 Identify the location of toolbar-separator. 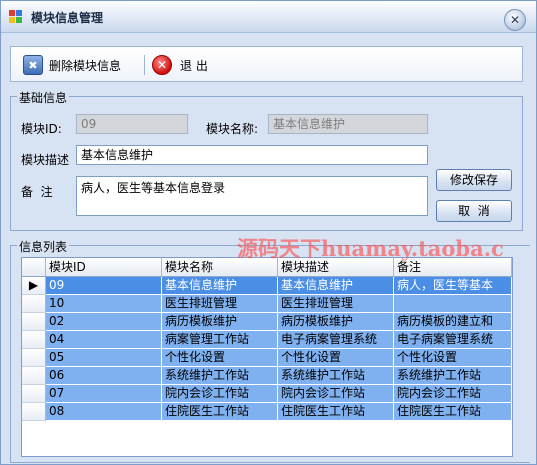
(144, 65).